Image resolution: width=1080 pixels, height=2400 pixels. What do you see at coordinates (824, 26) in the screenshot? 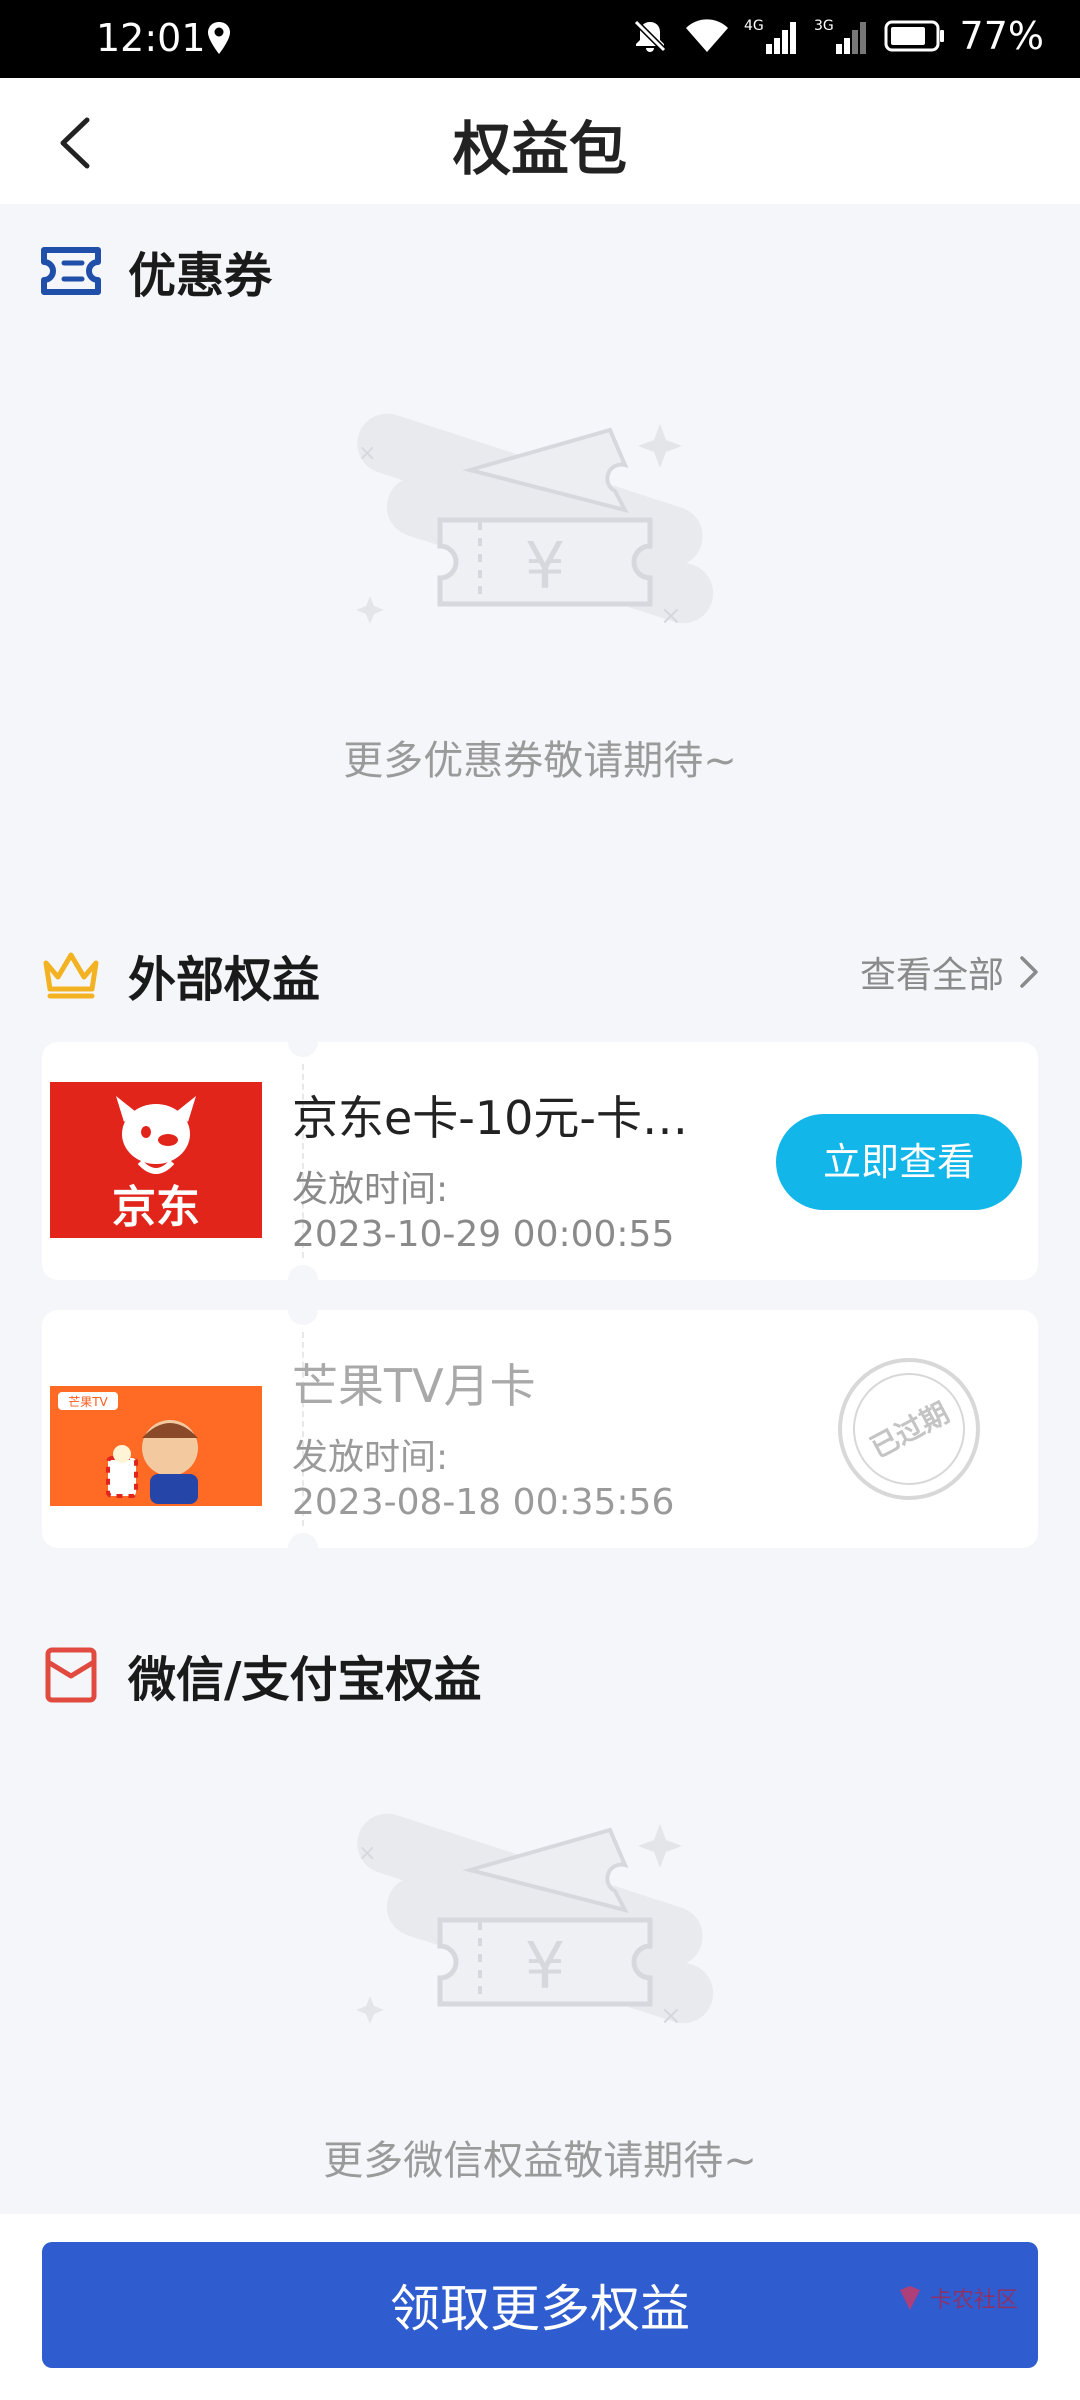
I see `net2-label: 3G` at bounding box center [824, 26].